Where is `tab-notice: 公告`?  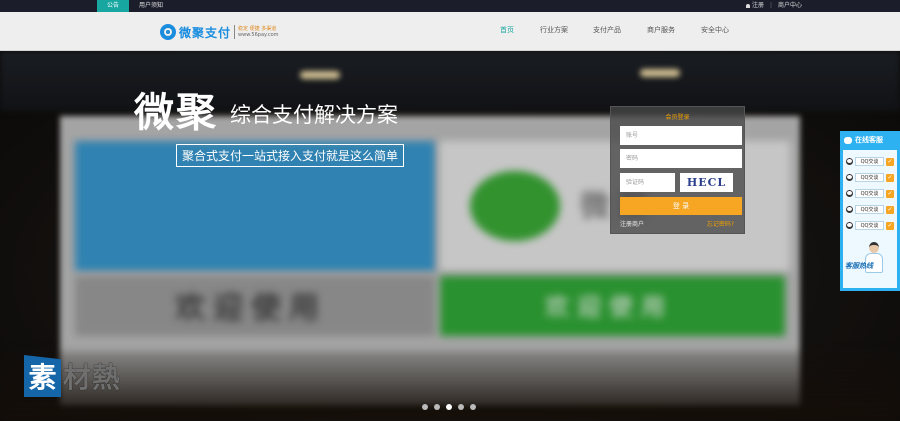
tab-notice: 公告 is located at coordinates (113, 6).